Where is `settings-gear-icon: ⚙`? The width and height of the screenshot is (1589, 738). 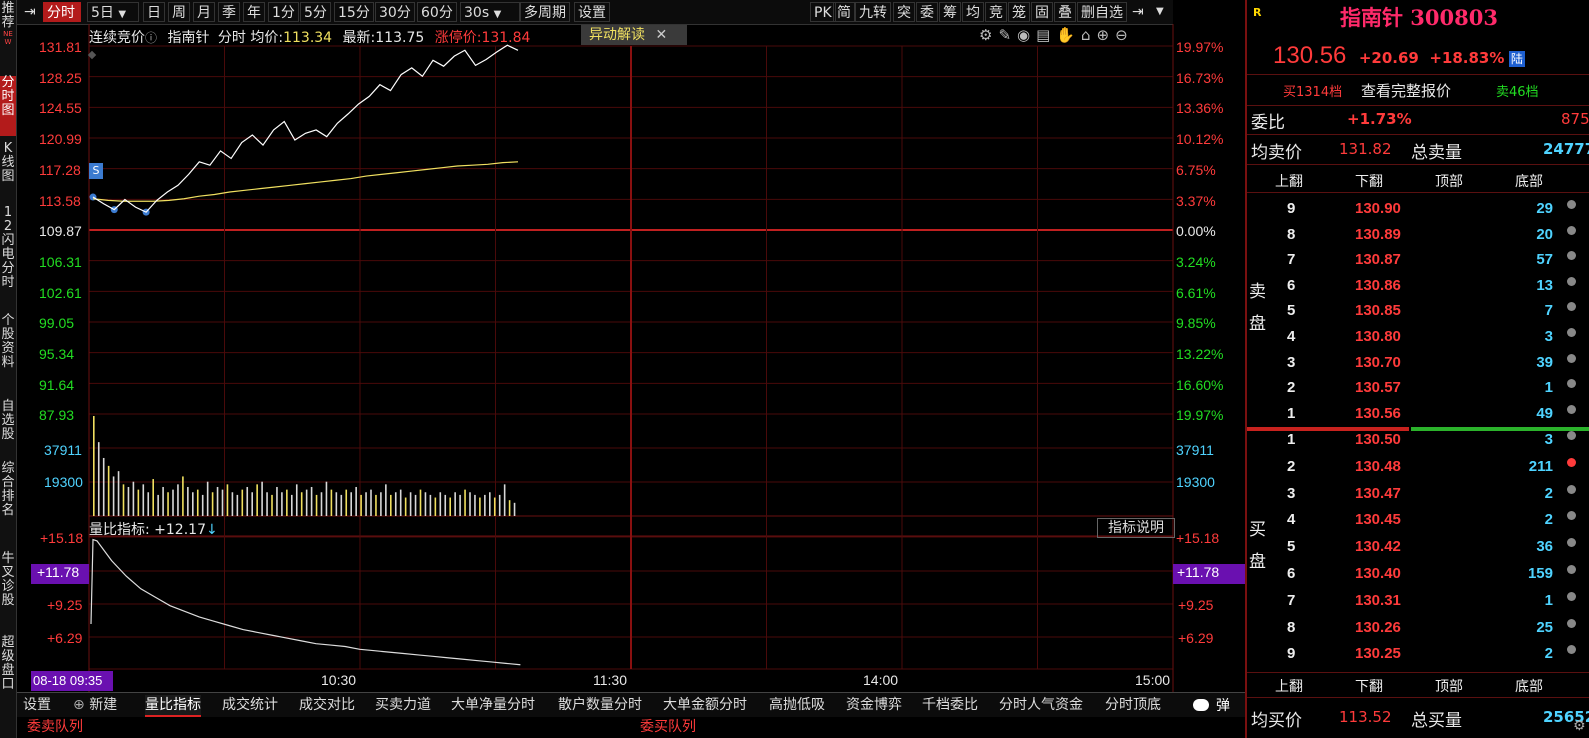 settings-gear-icon: ⚙ is located at coordinates (988, 35).